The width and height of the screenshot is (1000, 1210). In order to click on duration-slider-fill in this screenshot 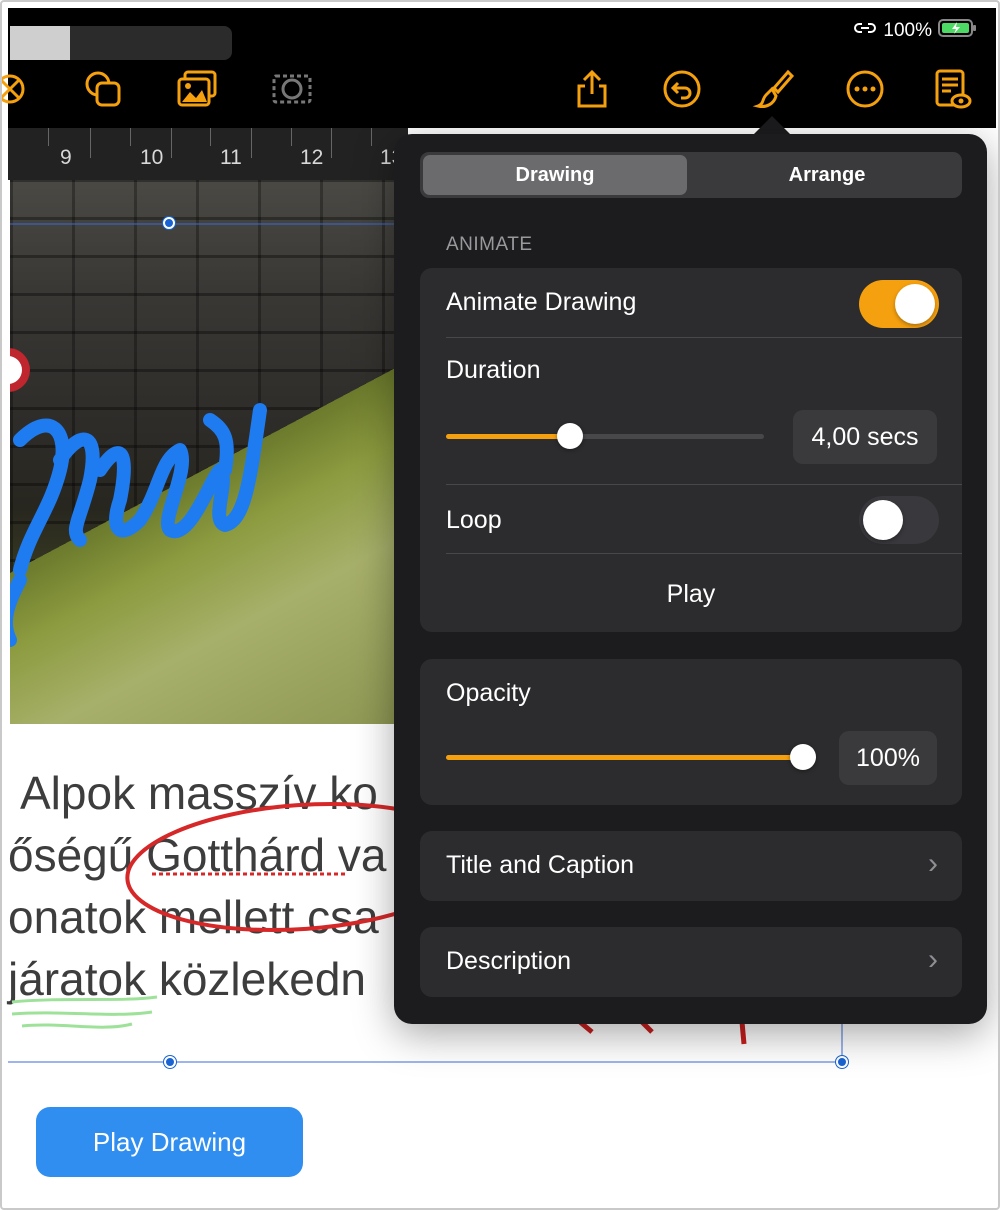, I will do `click(508, 436)`.